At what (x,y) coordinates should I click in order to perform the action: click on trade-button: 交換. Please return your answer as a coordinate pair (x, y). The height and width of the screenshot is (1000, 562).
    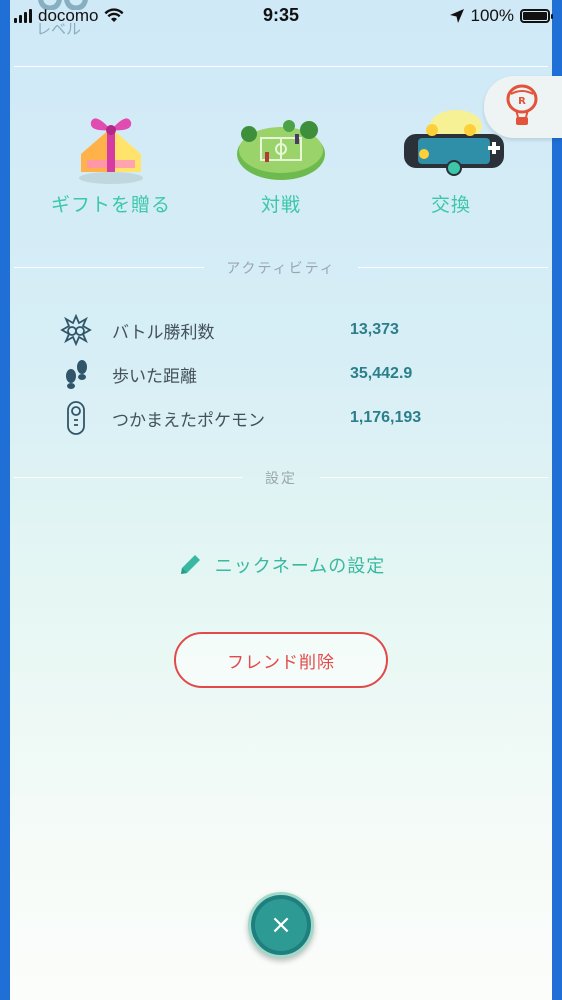
    Looking at the image, I should click on (451, 162).